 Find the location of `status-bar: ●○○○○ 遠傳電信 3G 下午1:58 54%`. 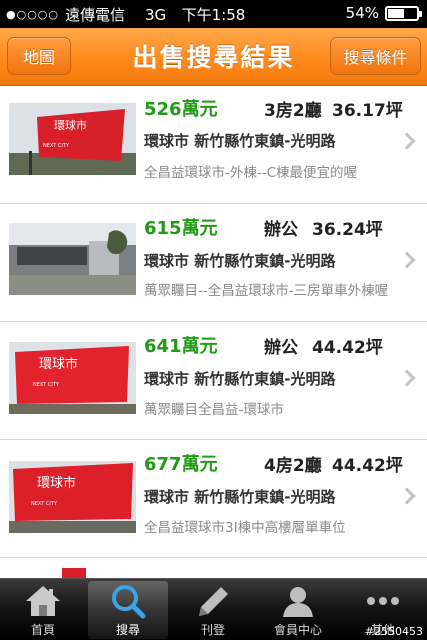

status-bar: ●○○○○ 遠傳電信 3G 下午1:58 54% is located at coordinates (213, 14).